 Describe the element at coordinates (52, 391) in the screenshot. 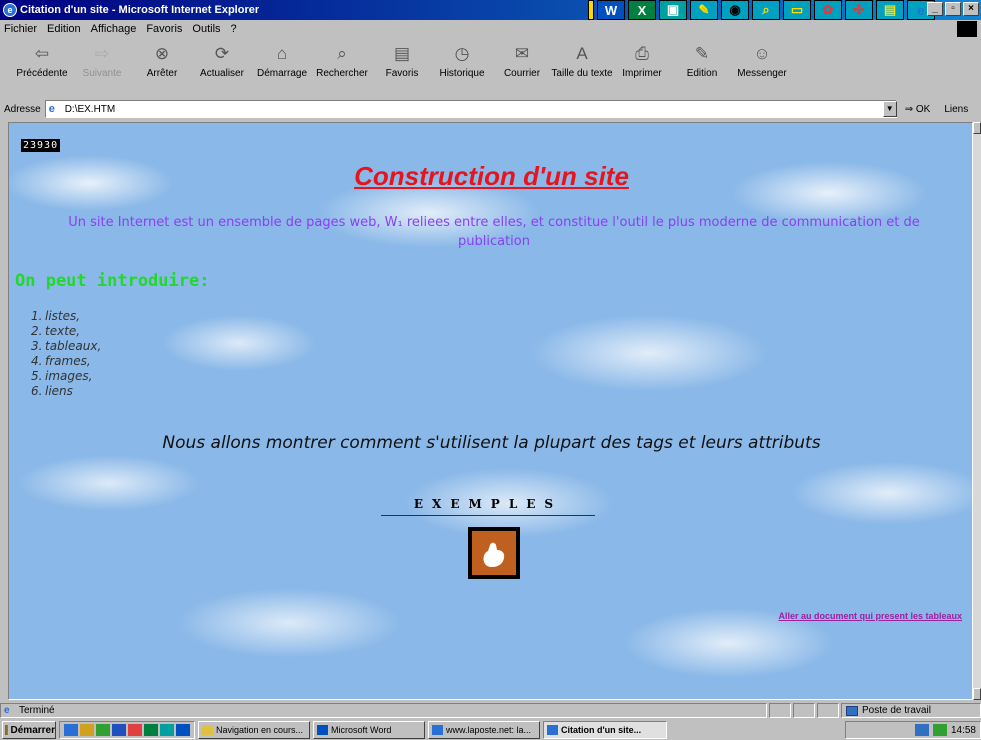

I see `list-item: 6. liens` at that location.